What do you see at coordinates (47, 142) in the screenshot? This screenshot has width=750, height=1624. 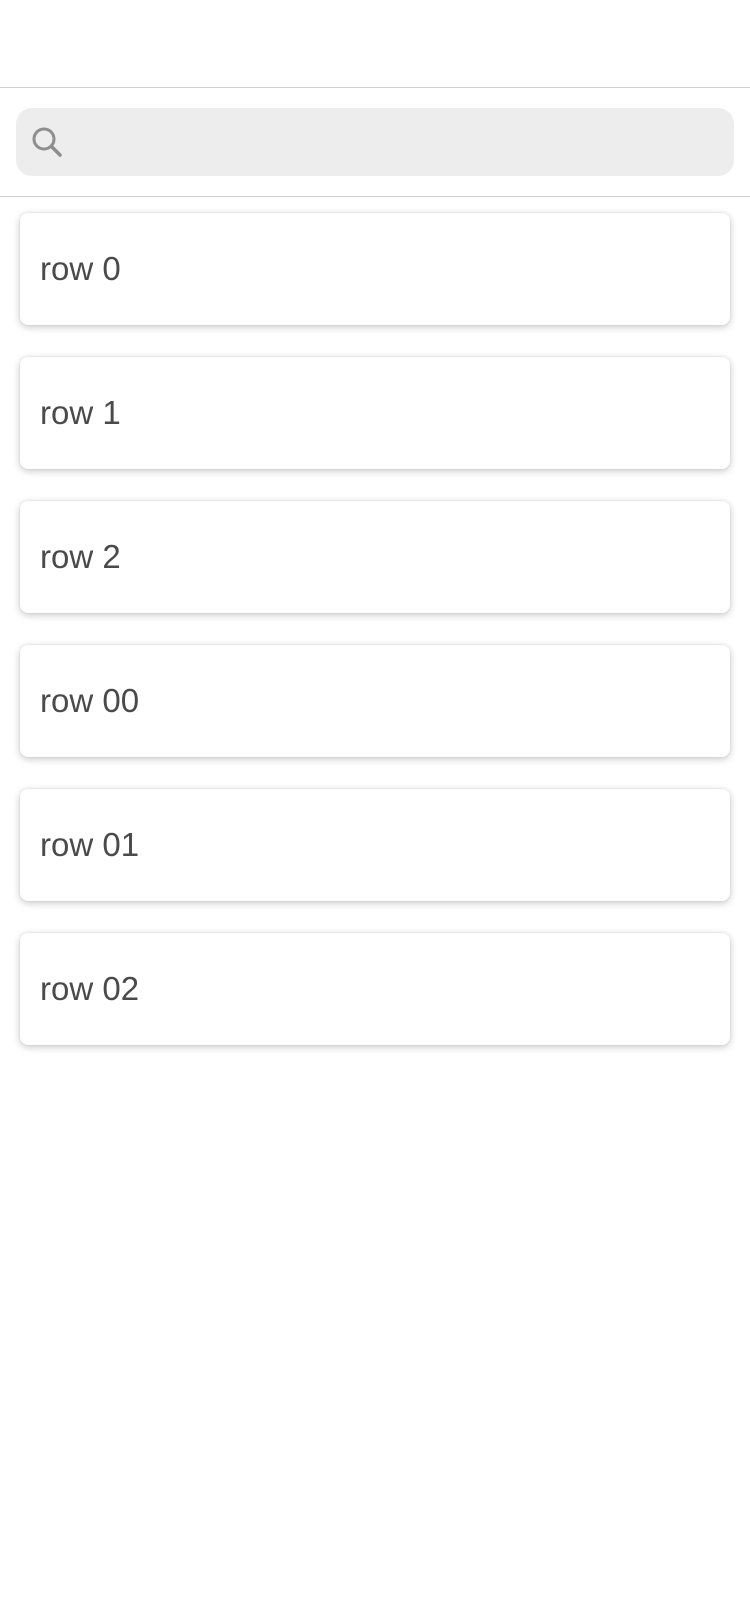 I see `search-icon` at bounding box center [47, 142].